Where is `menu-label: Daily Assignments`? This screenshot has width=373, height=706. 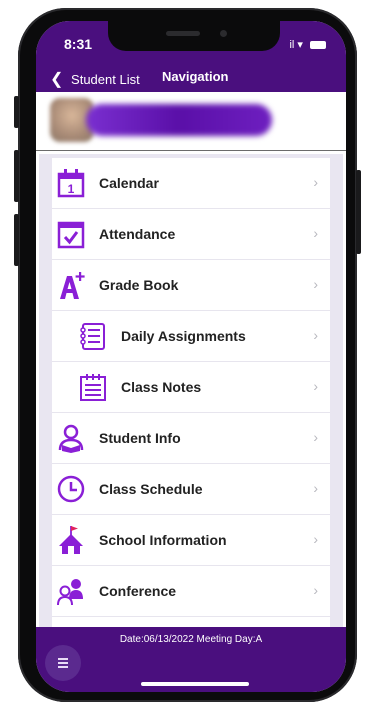
menu-label: Daily Assignments is located at coordinates (183, 336).